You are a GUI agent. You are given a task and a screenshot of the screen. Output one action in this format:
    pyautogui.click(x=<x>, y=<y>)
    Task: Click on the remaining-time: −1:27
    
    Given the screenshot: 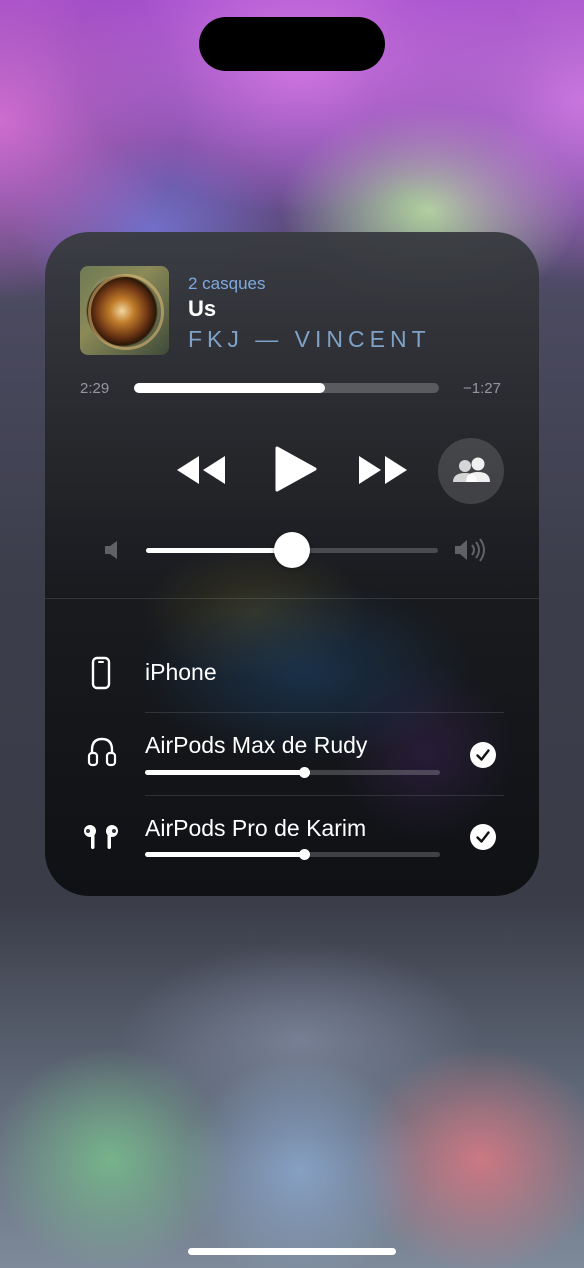 What is the action you would take?
    pyautogui.click(x=482, y=388)
    